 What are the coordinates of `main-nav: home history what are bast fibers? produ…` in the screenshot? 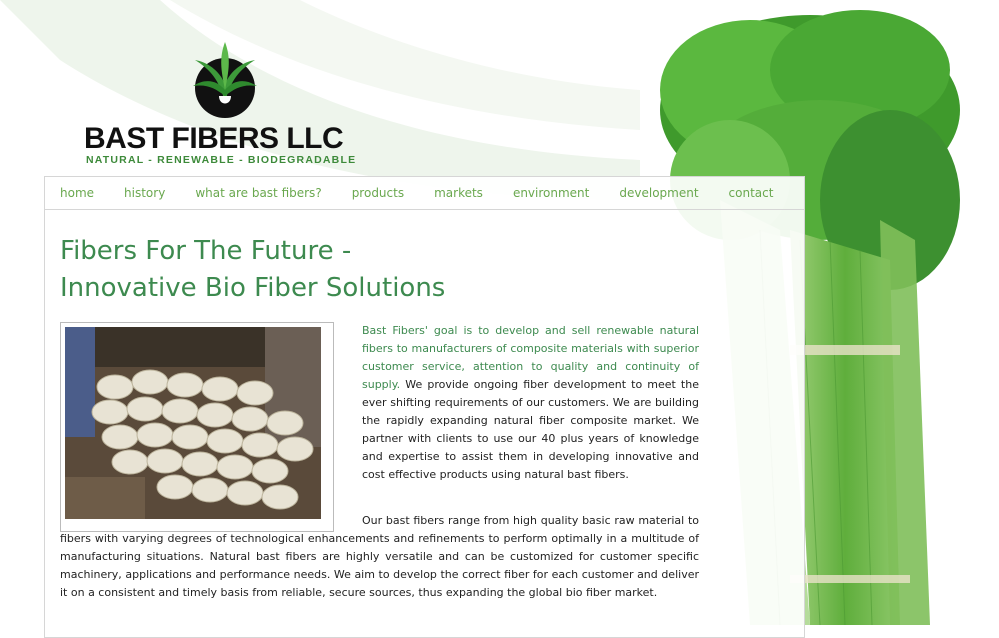 It's located at (424, 193).